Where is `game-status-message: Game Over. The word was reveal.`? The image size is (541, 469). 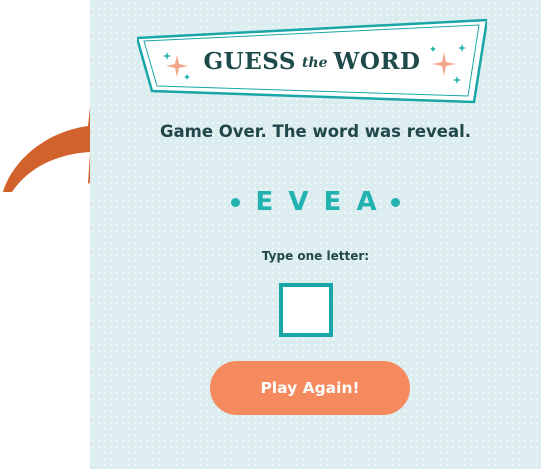 game-status-message: Game Over. The word was reveal. is located at coordinates (315, 131).